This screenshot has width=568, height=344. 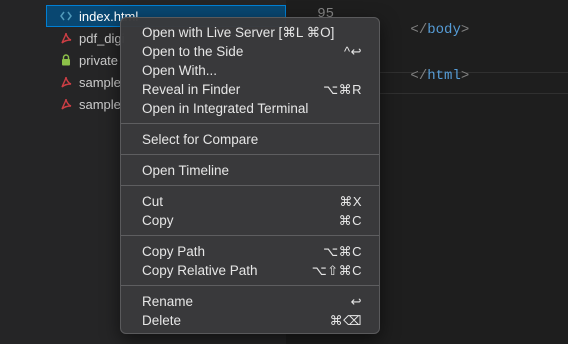 What do you see at coordinates (345, 320) in the screenshot?
I see `menu-item-shortcut: ⌘⌫` at bounding box center [345, 320].